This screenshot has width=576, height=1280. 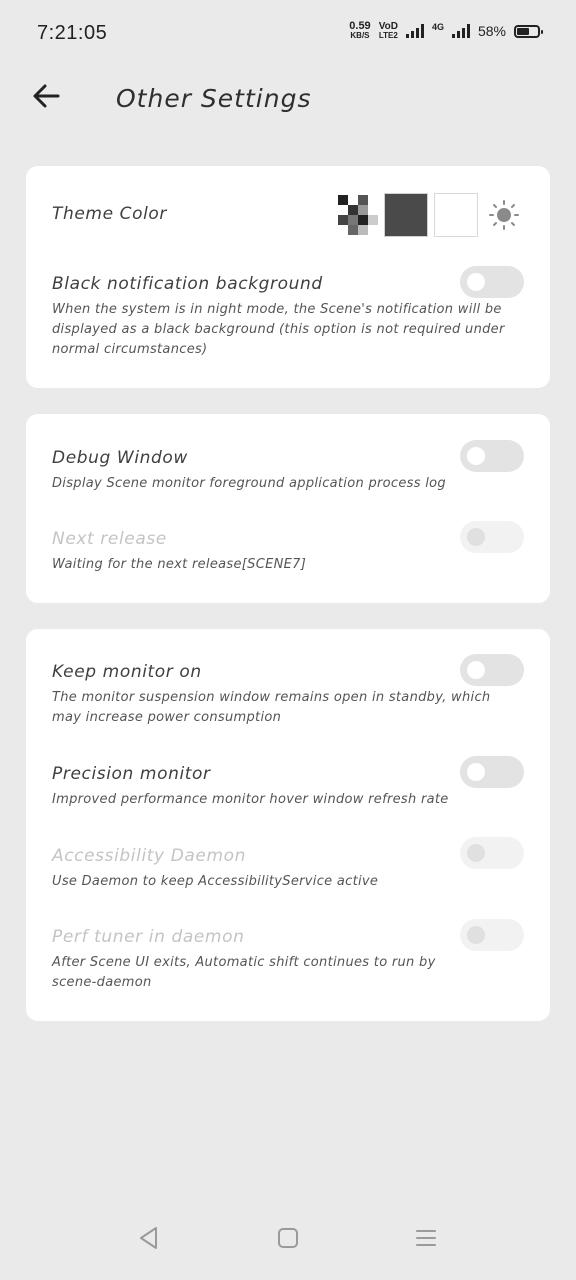 I want to click on header: Other Settings, so click(x=288, y=105).